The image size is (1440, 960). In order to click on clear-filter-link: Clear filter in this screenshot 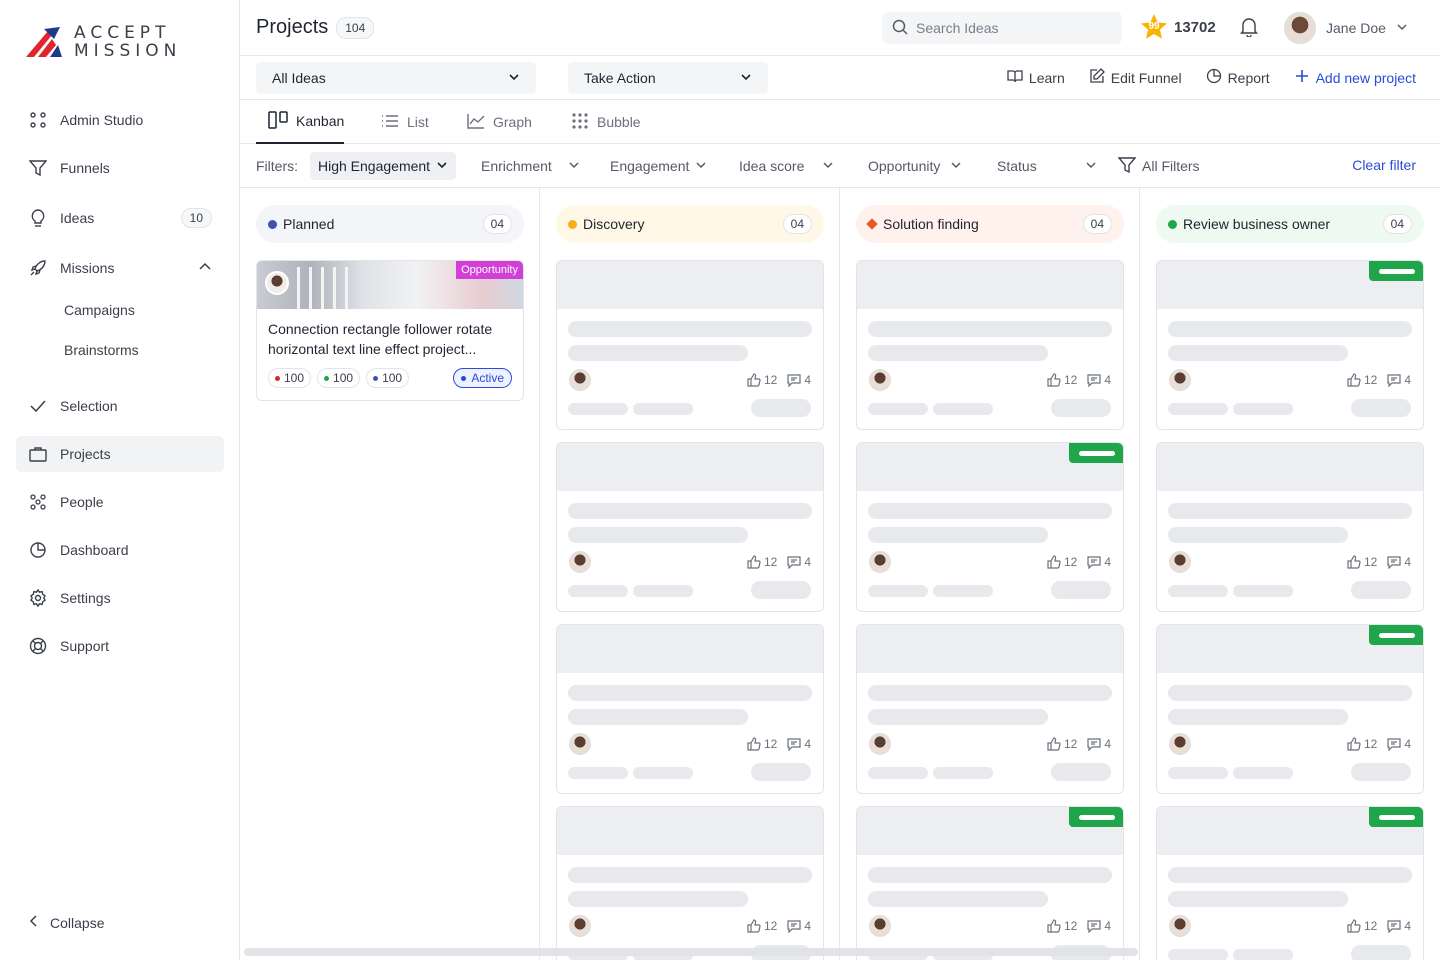, I will do `click(1384, 165)`.